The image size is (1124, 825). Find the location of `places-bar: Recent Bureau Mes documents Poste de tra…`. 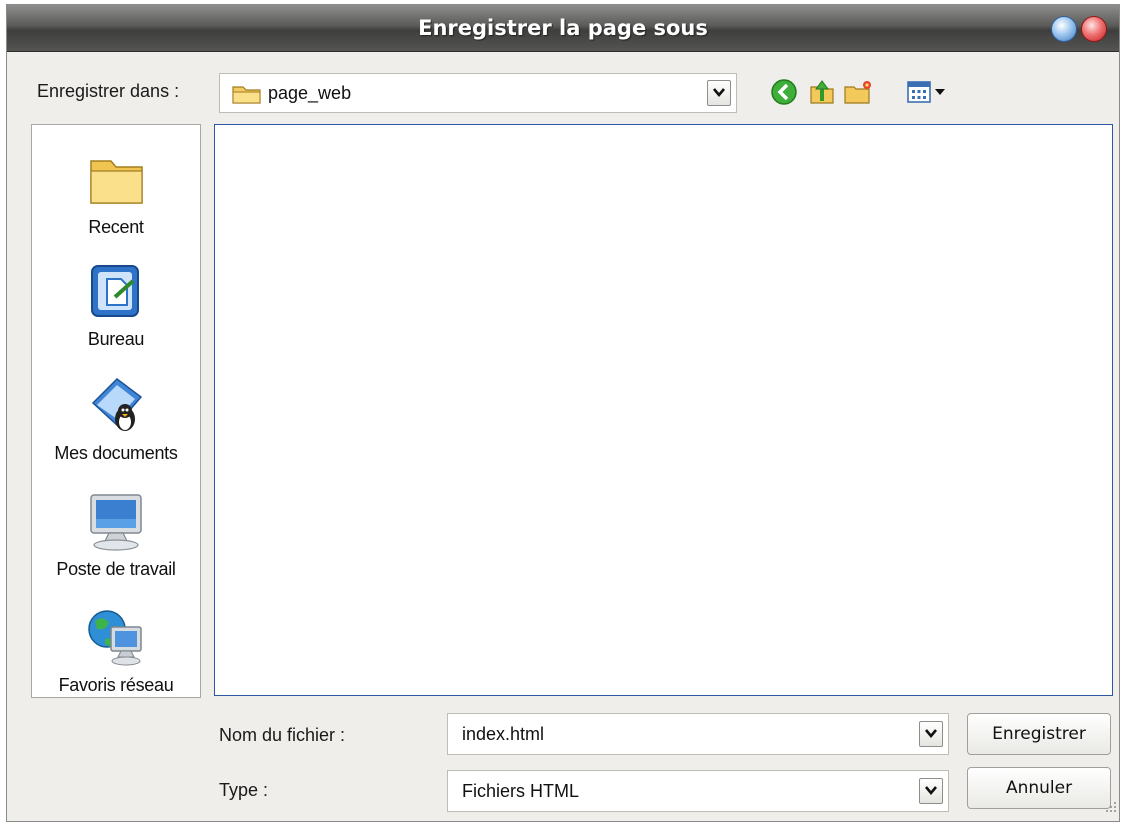

places-bar: Recent Bureau Mes documents Poste de tra… is located at coordinates (116, 411).